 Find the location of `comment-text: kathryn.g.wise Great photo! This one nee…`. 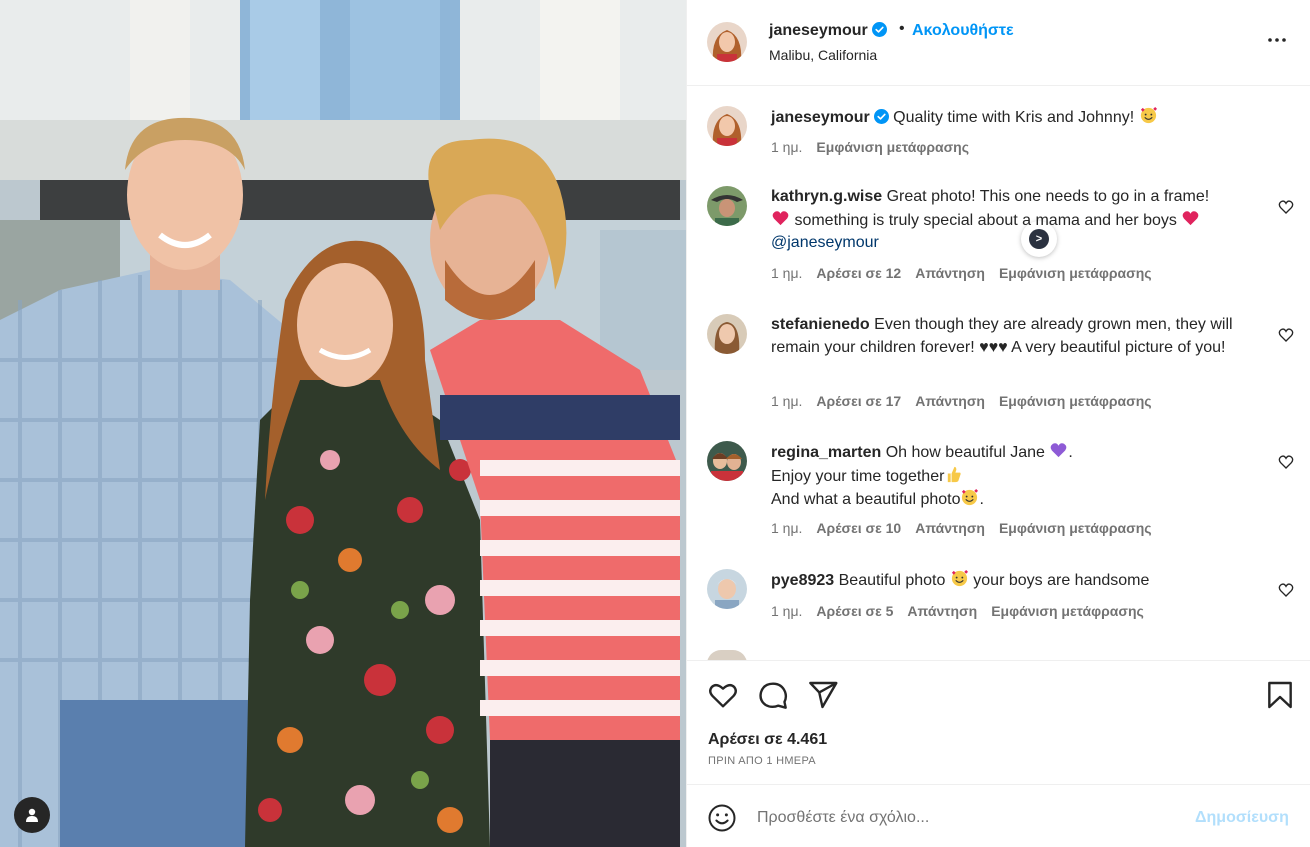

comment-text: kathryn.g.wise Great photo! This one nee… is located at coordinates (1011, 220).